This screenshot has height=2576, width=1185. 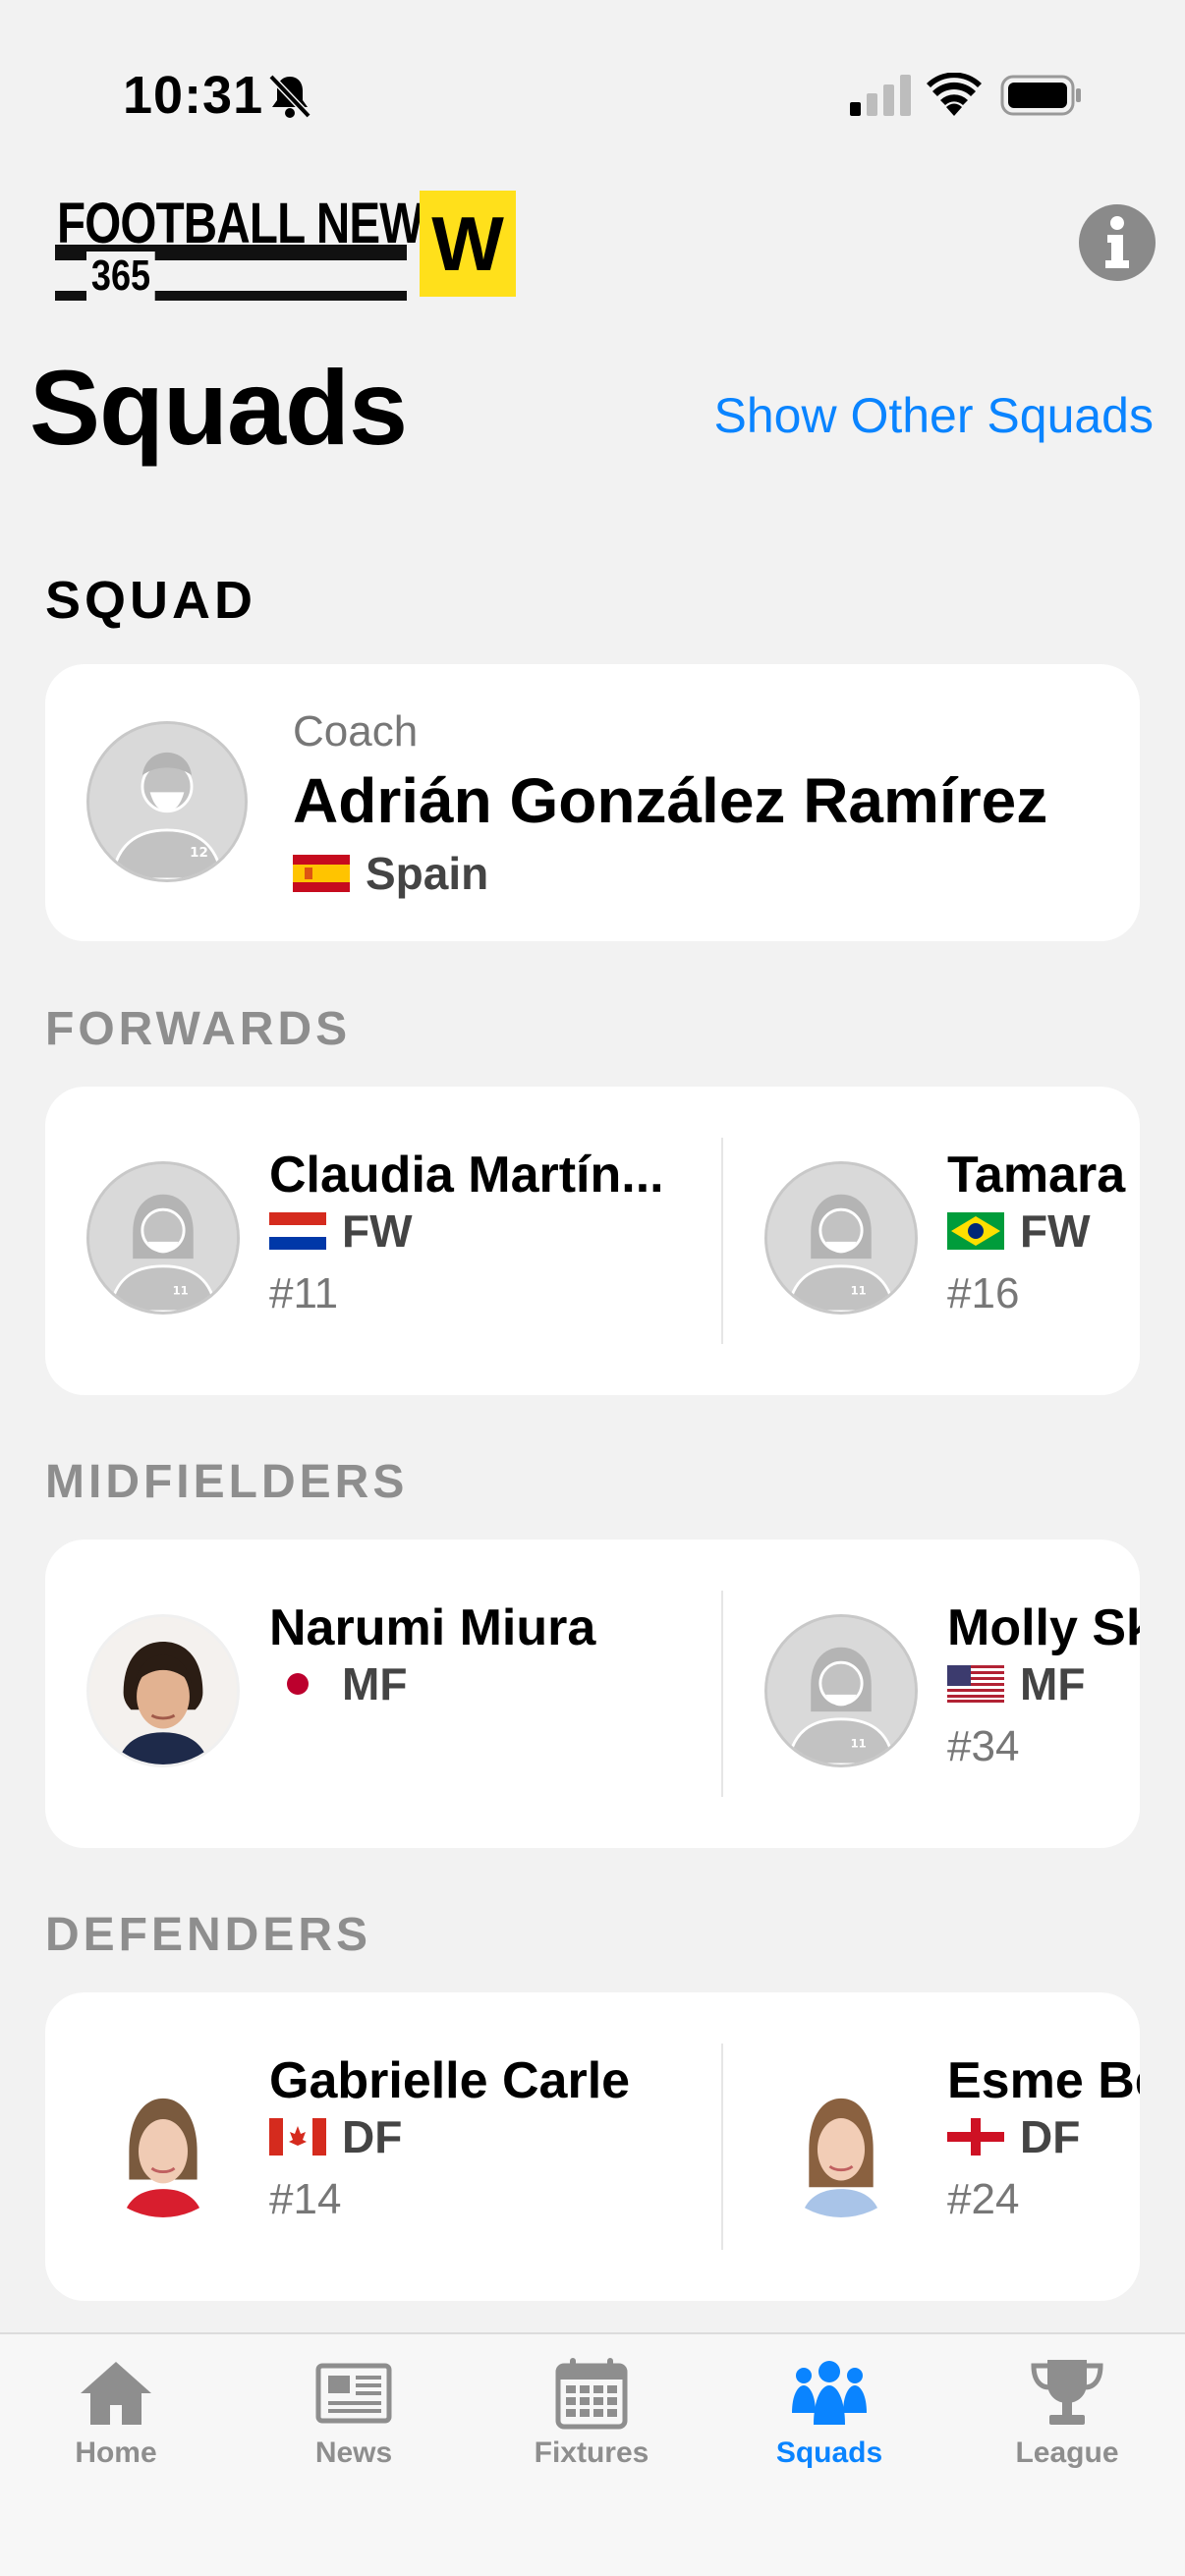 I want to click on info-icon, so click(x=1117, y=242).